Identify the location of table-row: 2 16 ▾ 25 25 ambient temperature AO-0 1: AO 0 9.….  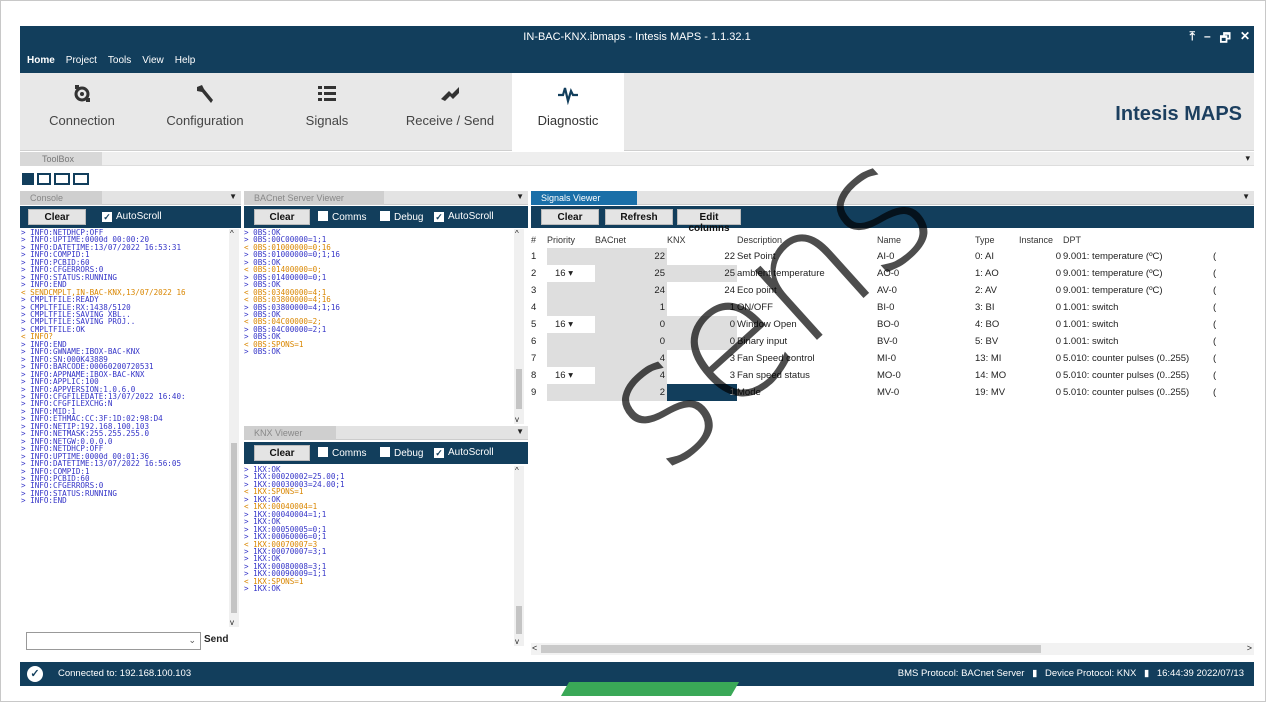
(887, 273).